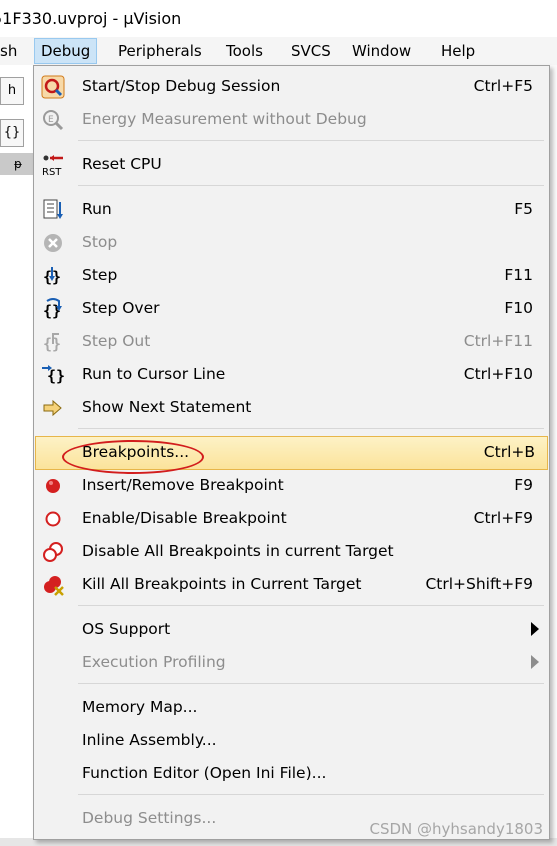 This screenshot has height=846, width=557. What do you see at coordinates (18, 164) in the screenshot?
I see `pin-icon: ᵽ` at bounding box center [18, 164].